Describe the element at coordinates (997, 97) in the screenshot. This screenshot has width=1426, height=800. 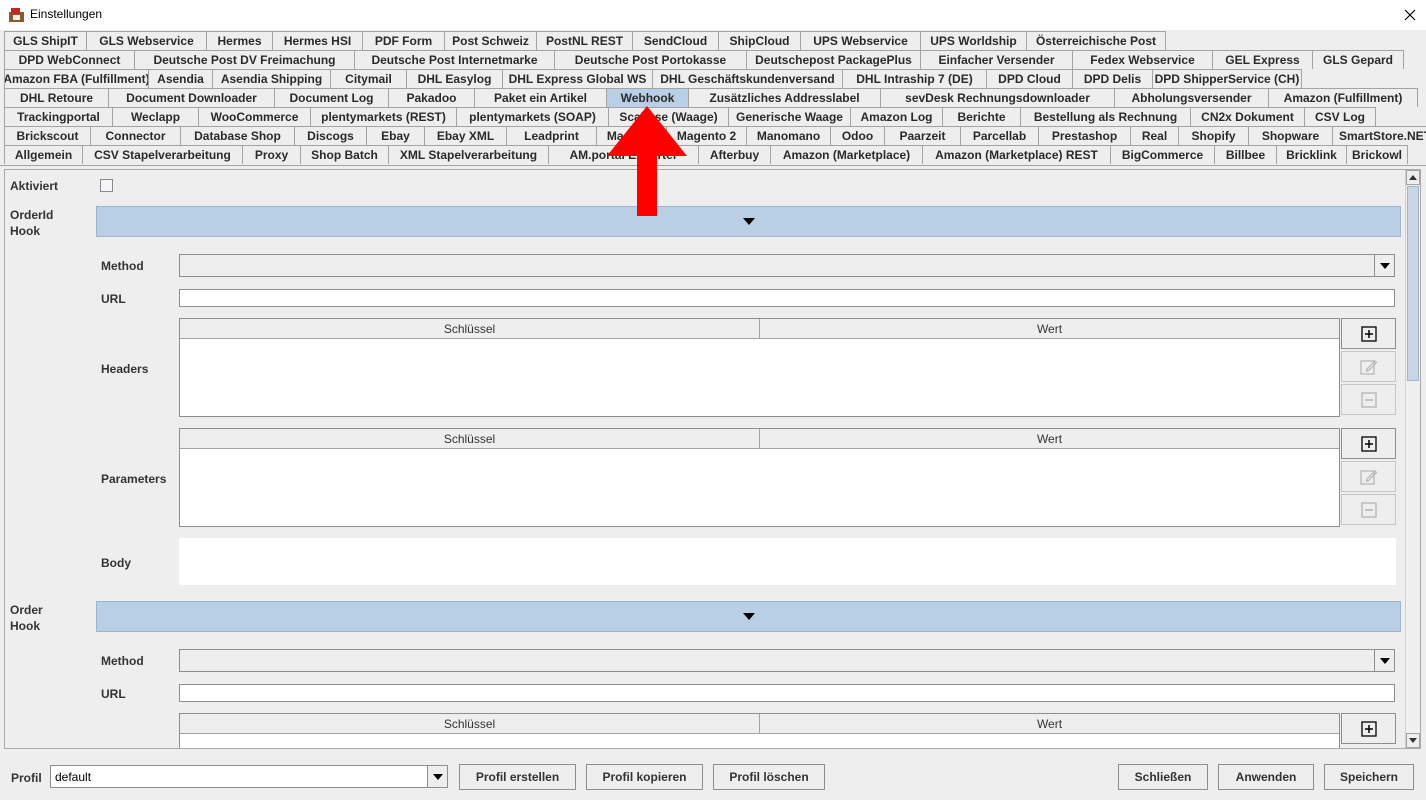
I see `tab-sevdesk-rechnungsdownloader: sevDesk Rechnungsdownloader` at that location.